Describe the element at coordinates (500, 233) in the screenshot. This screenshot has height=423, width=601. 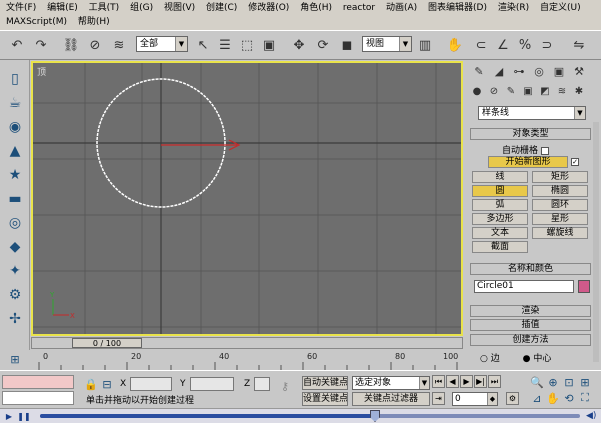
I see `text-button: 文本` at that location.